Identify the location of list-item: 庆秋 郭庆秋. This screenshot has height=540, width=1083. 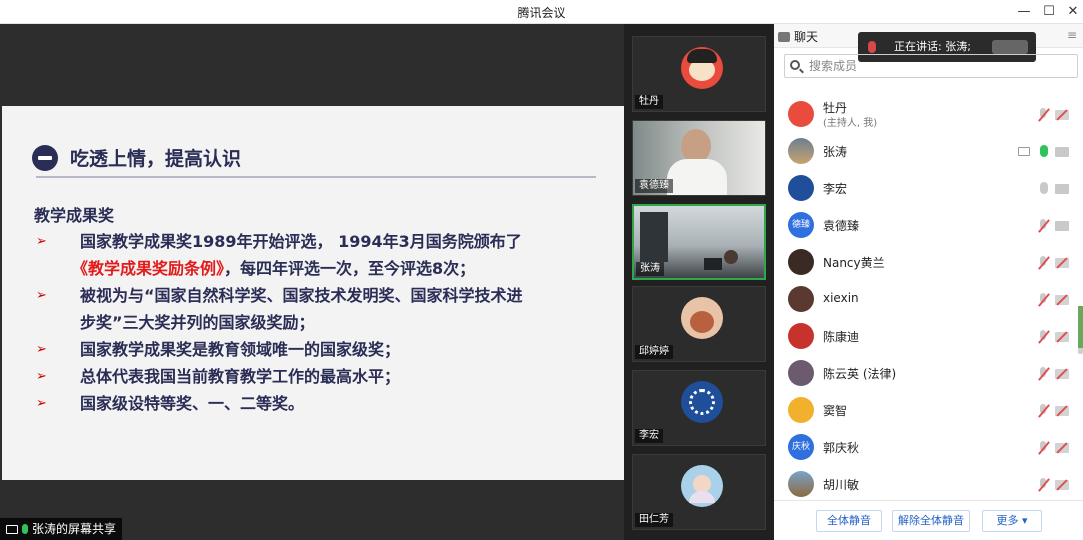
(928, 447).